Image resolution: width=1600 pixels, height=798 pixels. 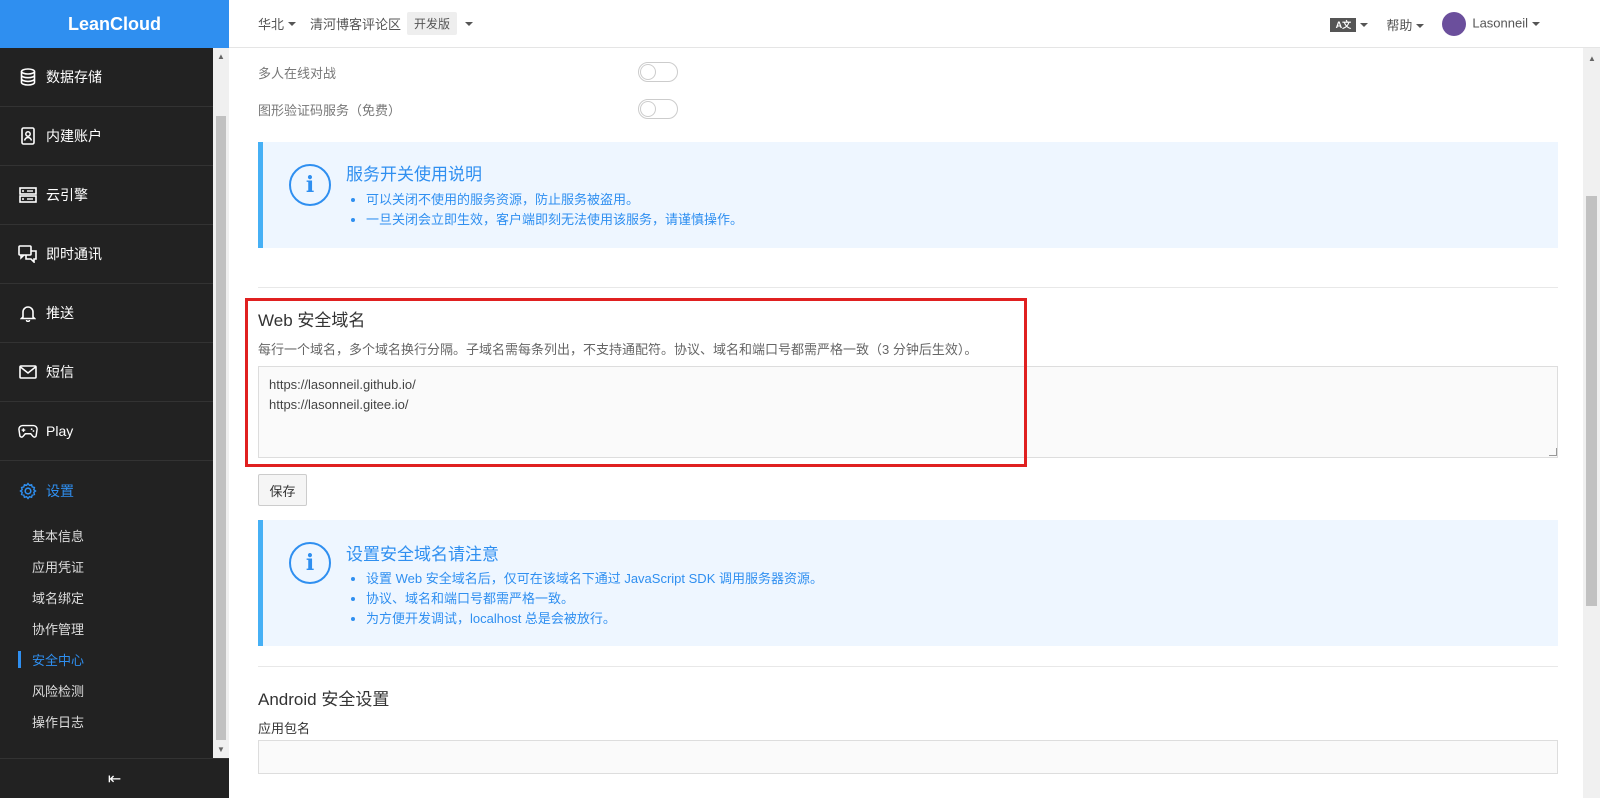 What do you see at coordinates (914, 24) in the screenshot?
I see `top-bar: 华北 清河博客评论区 开发版 A文 帮助 Lasonneil` at bounding box center [914, 24].